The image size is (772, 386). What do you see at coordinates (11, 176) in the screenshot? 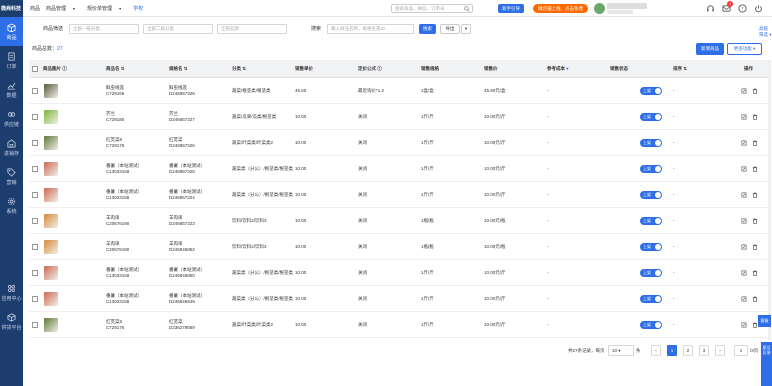
I see `nav-item-tag: 营销` at bounding box center [11, 176].